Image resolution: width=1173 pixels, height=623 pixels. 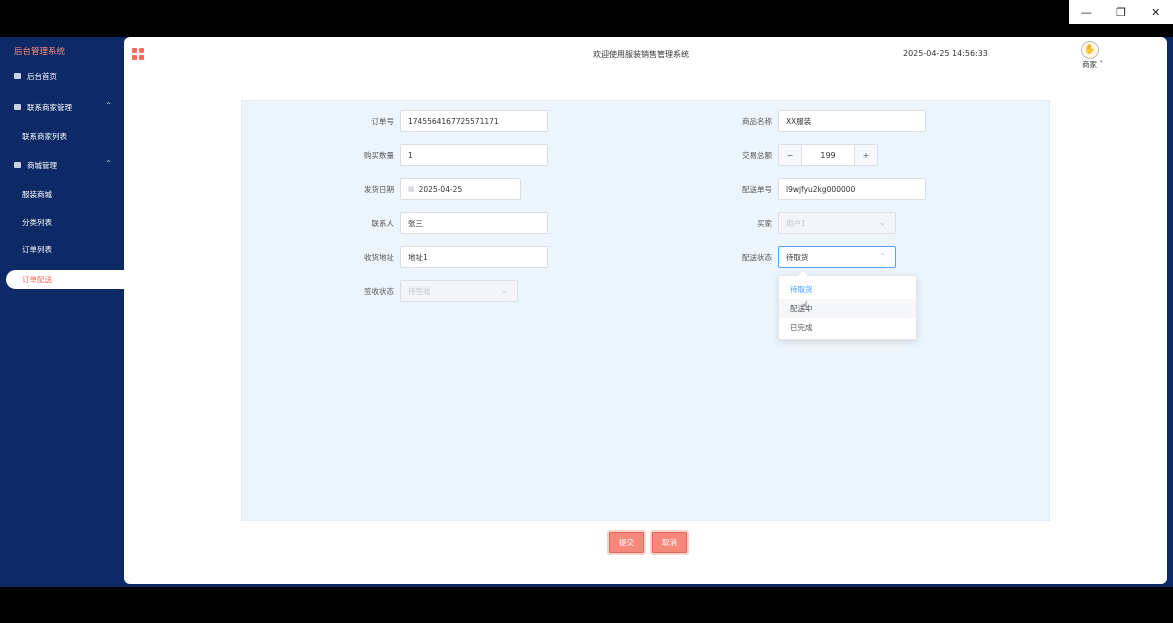 I want to click on tracking-no-input: l9wjfyu2kg000000, so click(x=852, y=189).